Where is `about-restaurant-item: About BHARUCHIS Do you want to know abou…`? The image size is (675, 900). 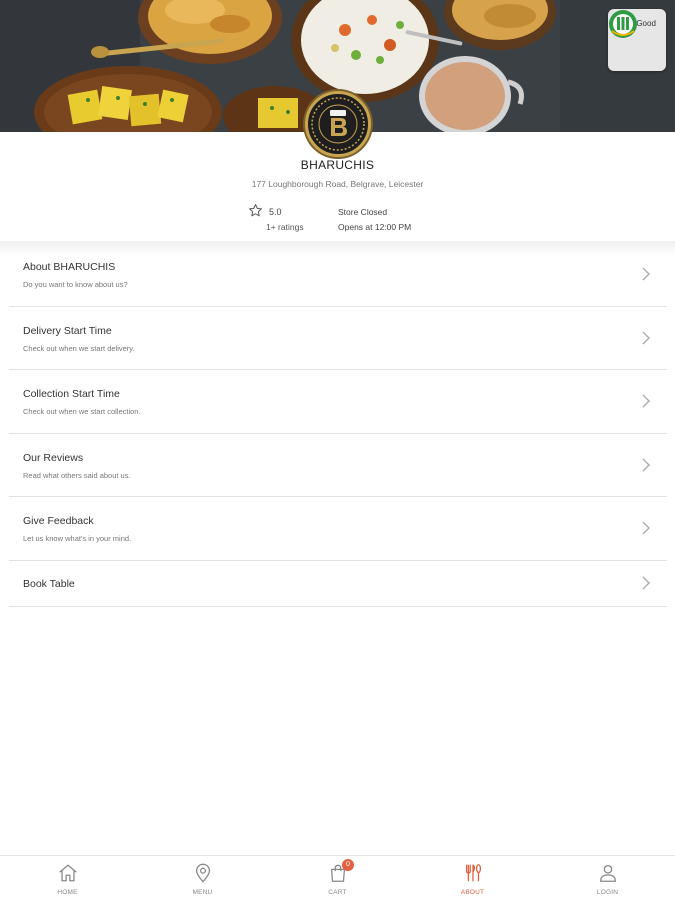 about-restaurant-item: About BHARUCHIS Do you want to know abou… is located at coordinates (338, 275).